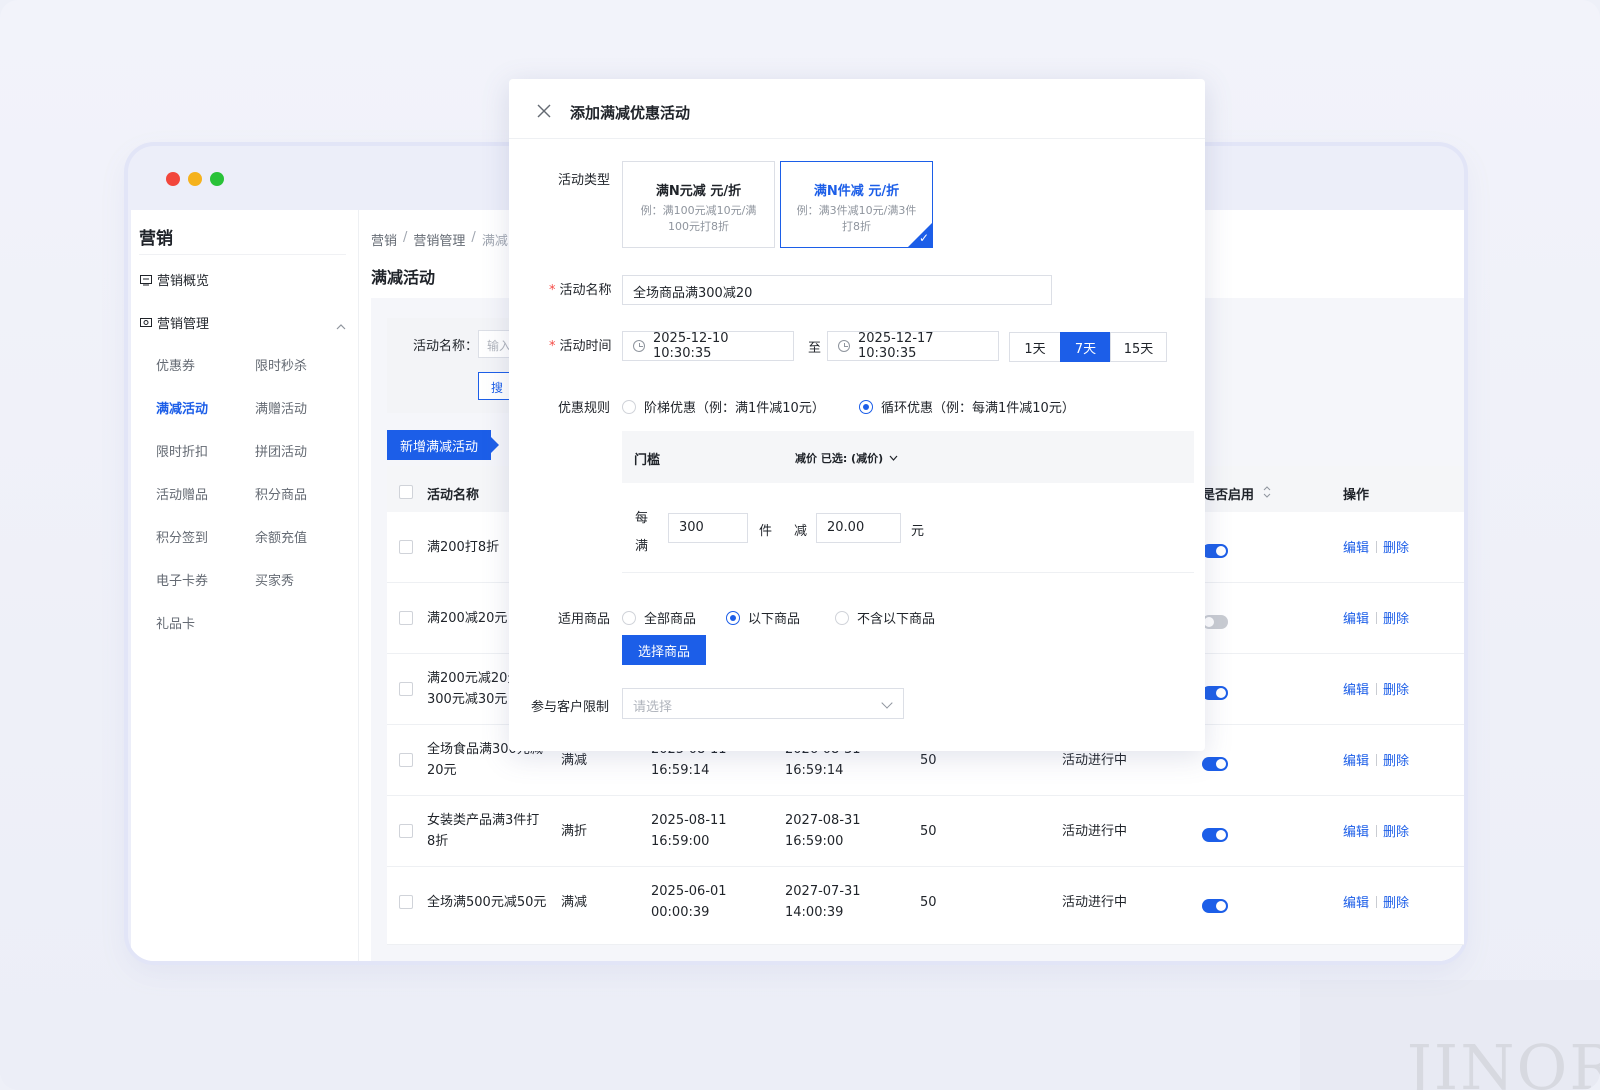 Image resolution: width=1600 pixels, height=1090 pixels. I want to click on type-label: 活动类型, so click(584, 180).